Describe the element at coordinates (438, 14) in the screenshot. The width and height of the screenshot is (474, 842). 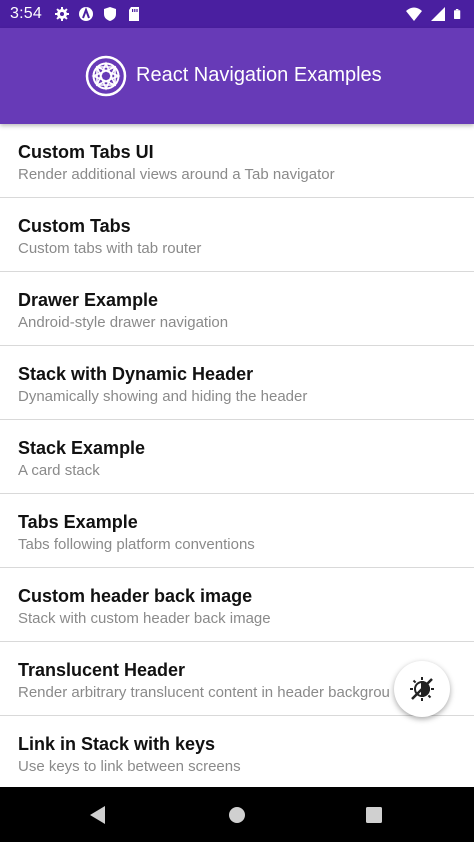
I see `cellular-icon` at that location.